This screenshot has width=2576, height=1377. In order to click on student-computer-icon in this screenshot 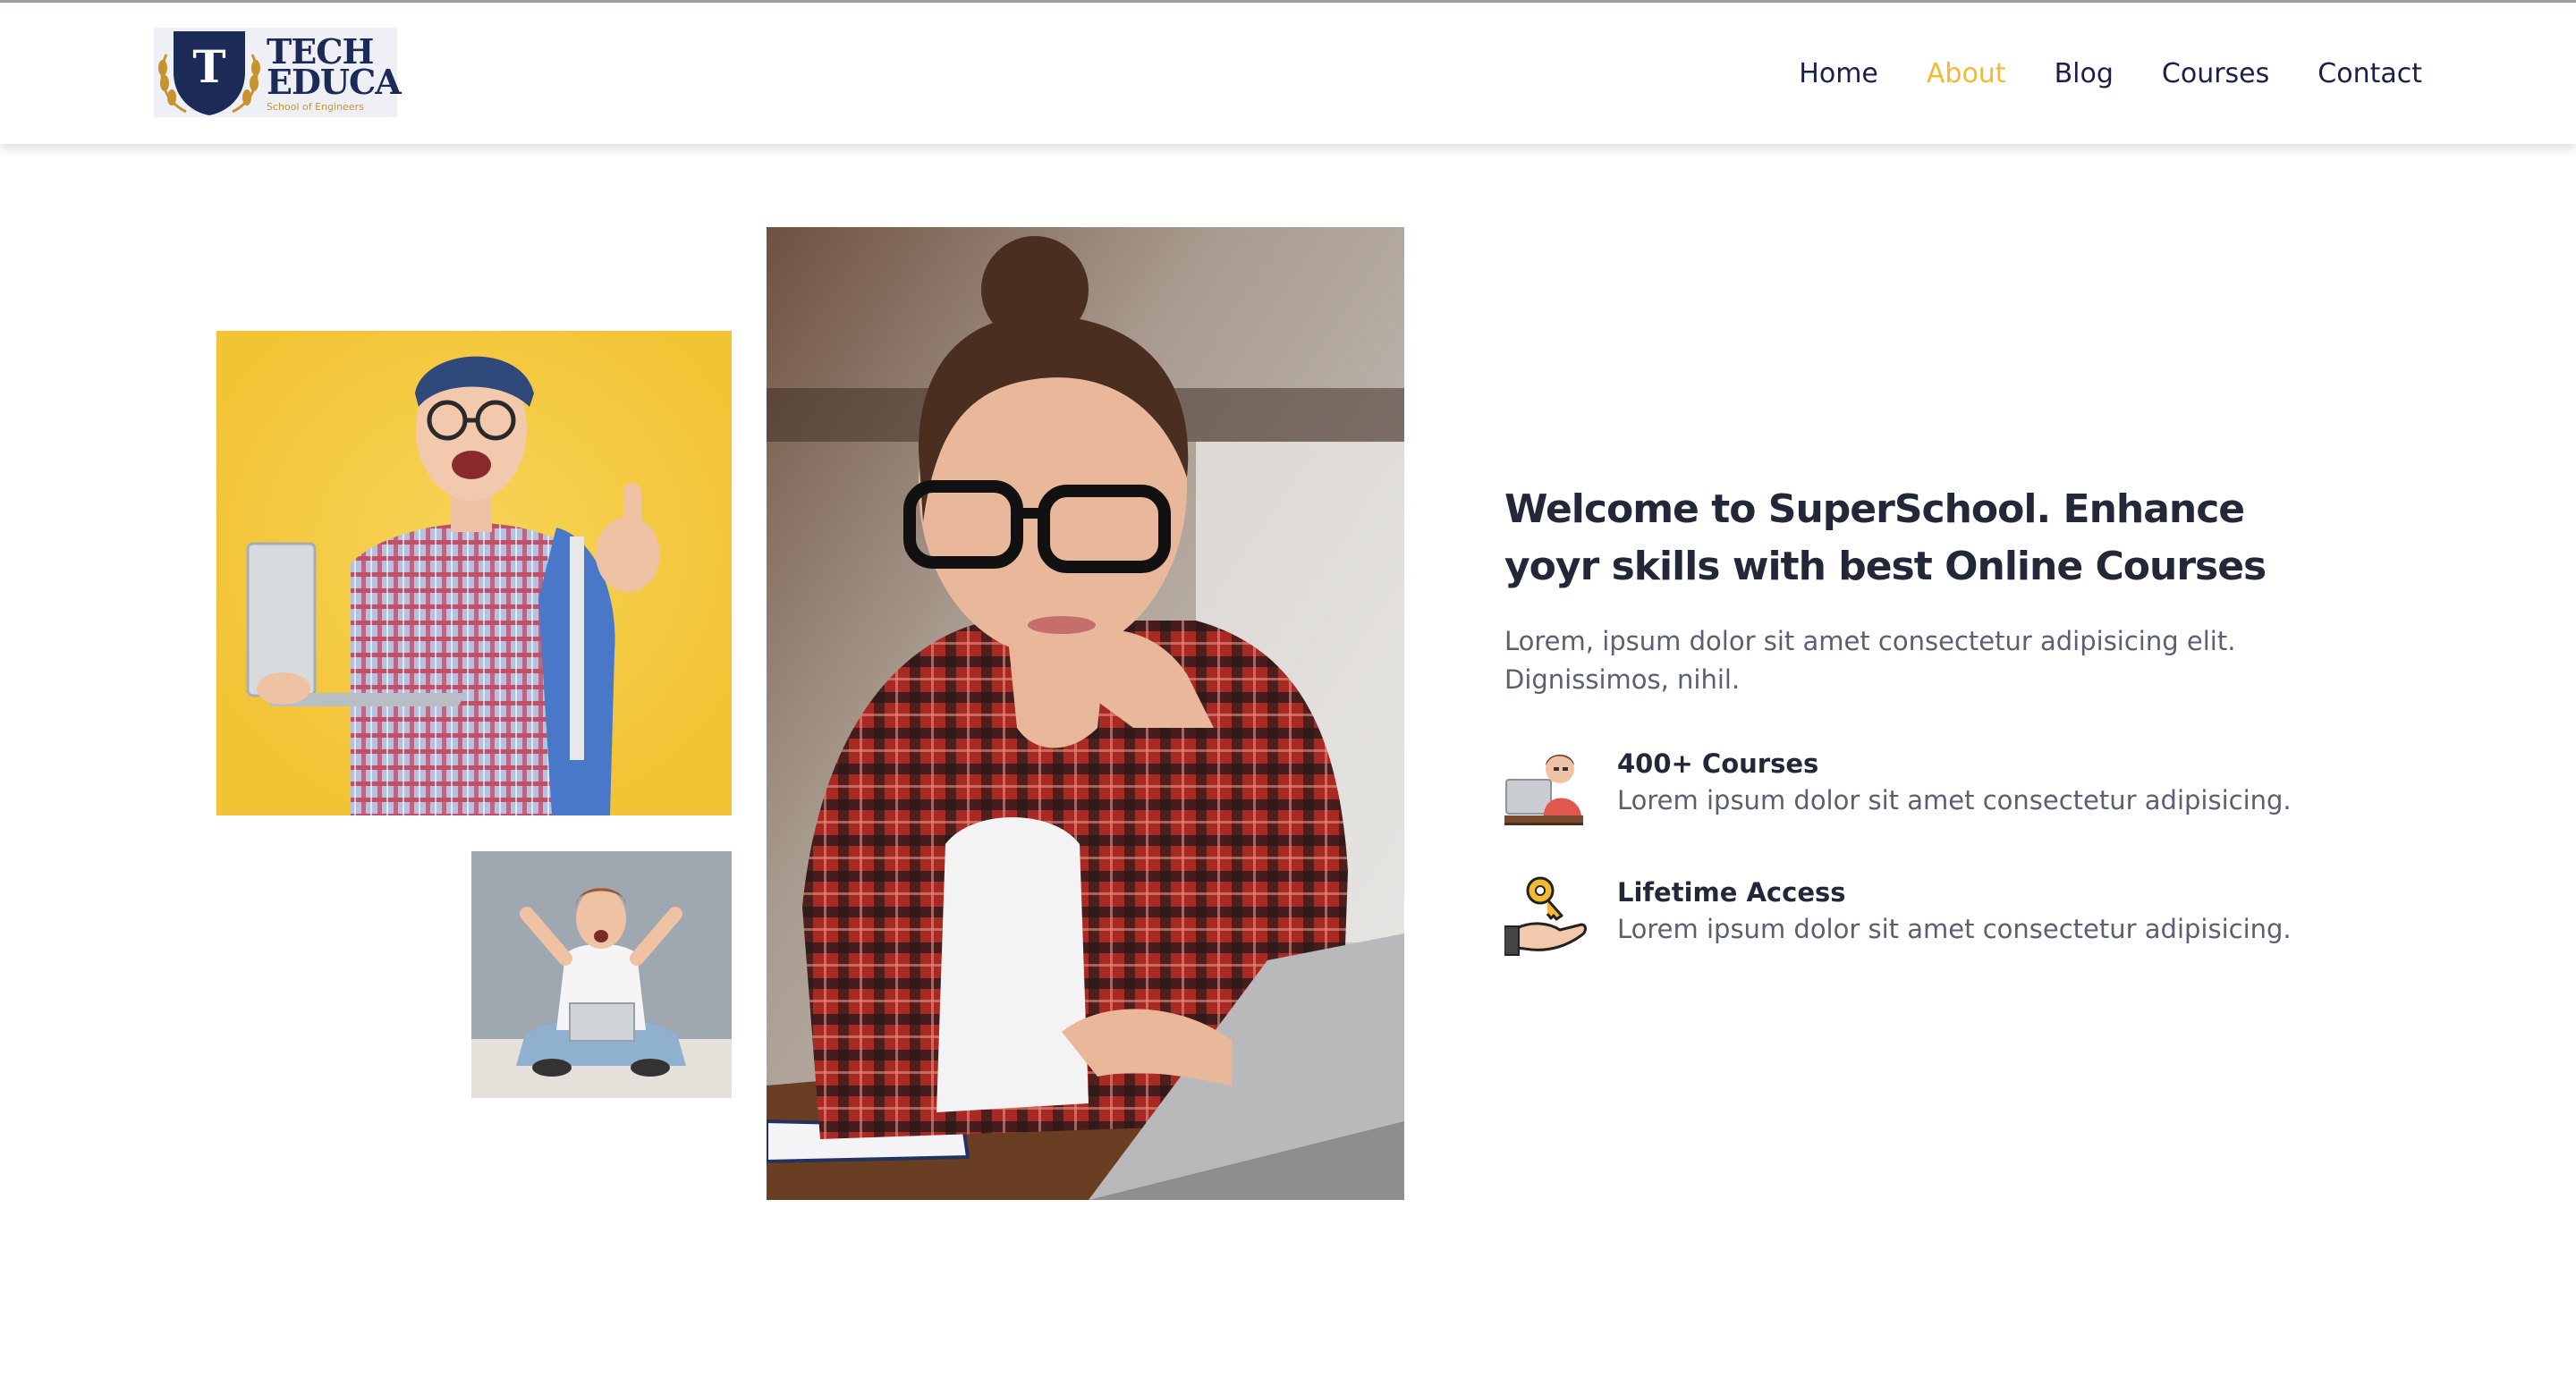, I will do `click(1543, 790)`.